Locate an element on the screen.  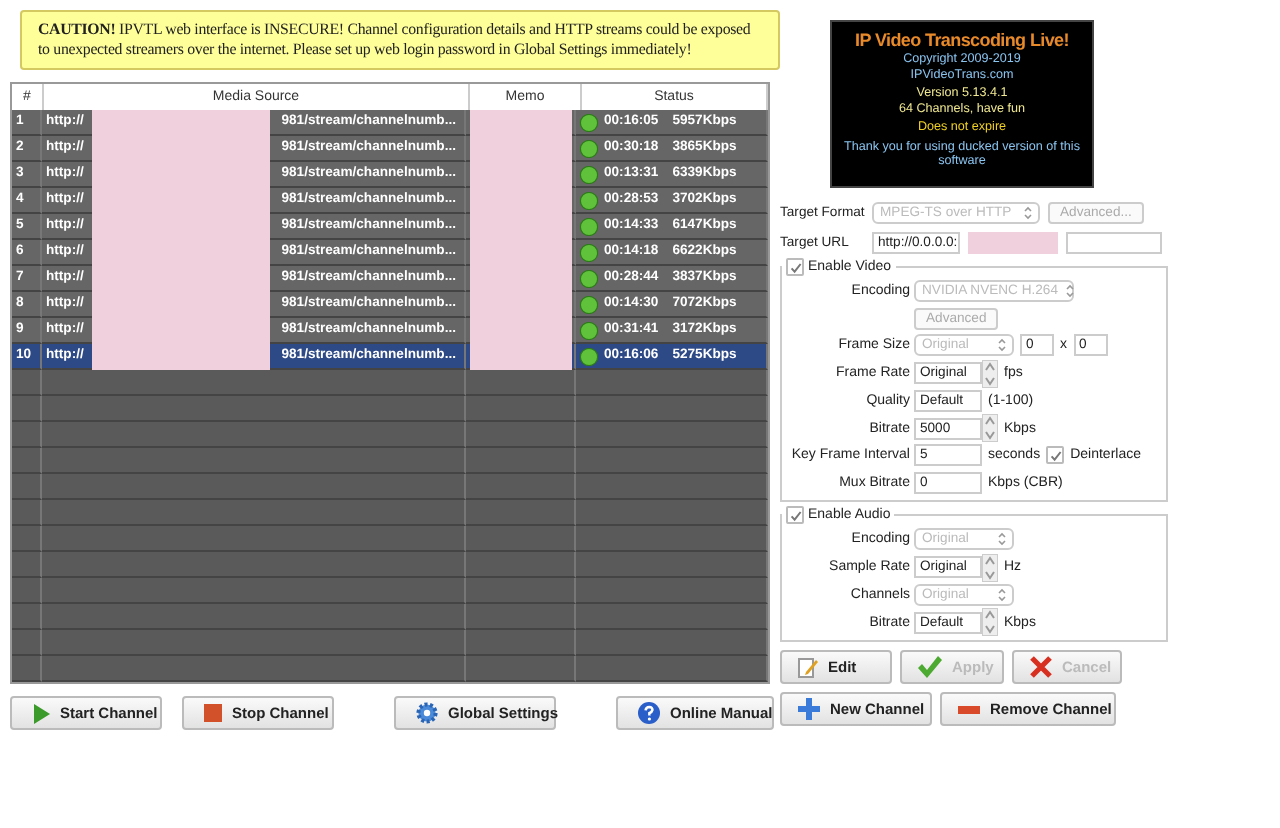
app-title: IP Video Transcoding Live! is located at coordinates (962, 40).